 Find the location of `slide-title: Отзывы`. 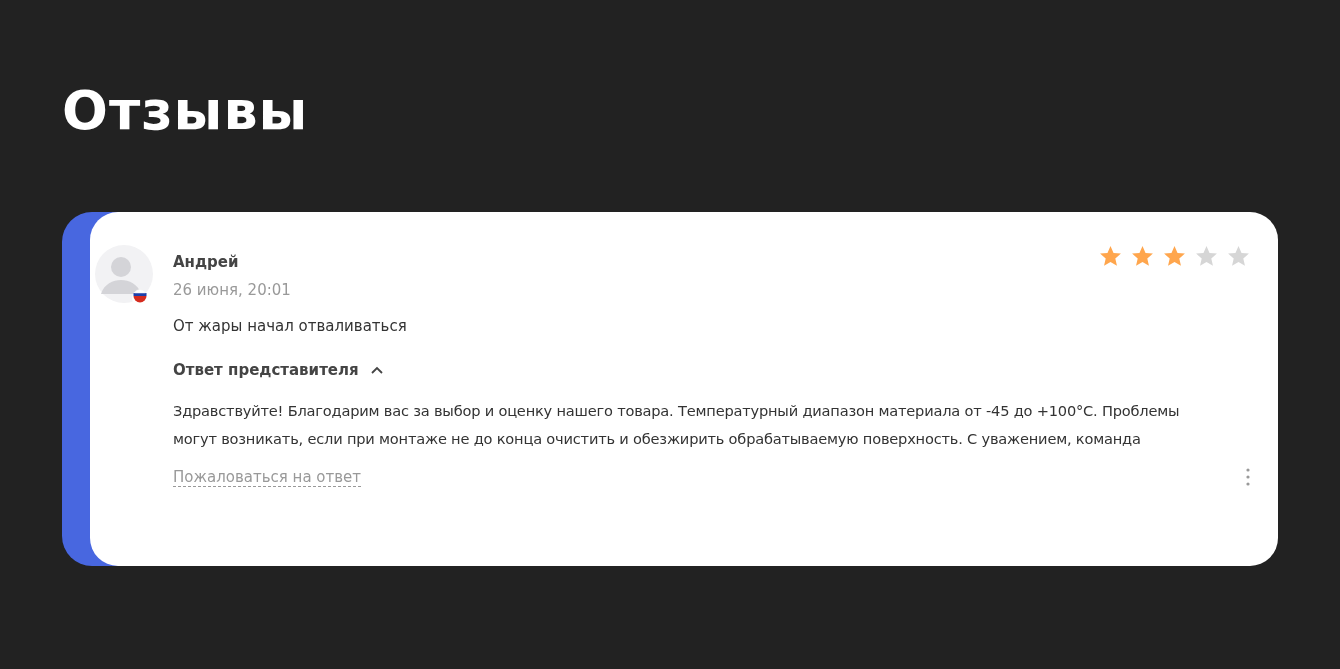

slide-title: Отзывы is located at coordinates (186, 111).